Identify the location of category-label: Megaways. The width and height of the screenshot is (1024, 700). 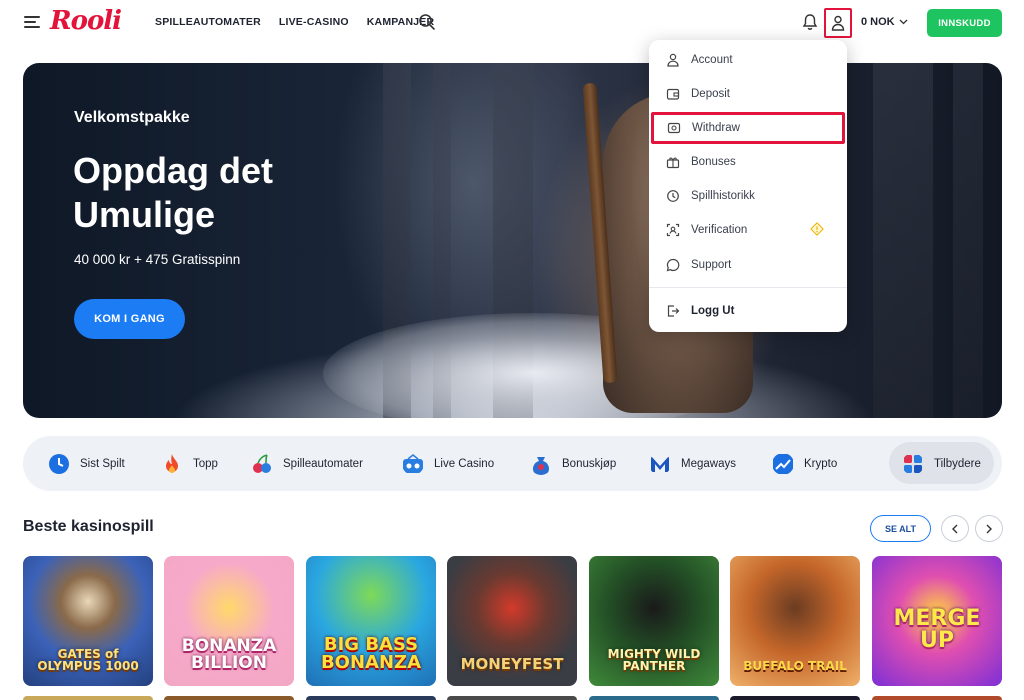
(708, 463).